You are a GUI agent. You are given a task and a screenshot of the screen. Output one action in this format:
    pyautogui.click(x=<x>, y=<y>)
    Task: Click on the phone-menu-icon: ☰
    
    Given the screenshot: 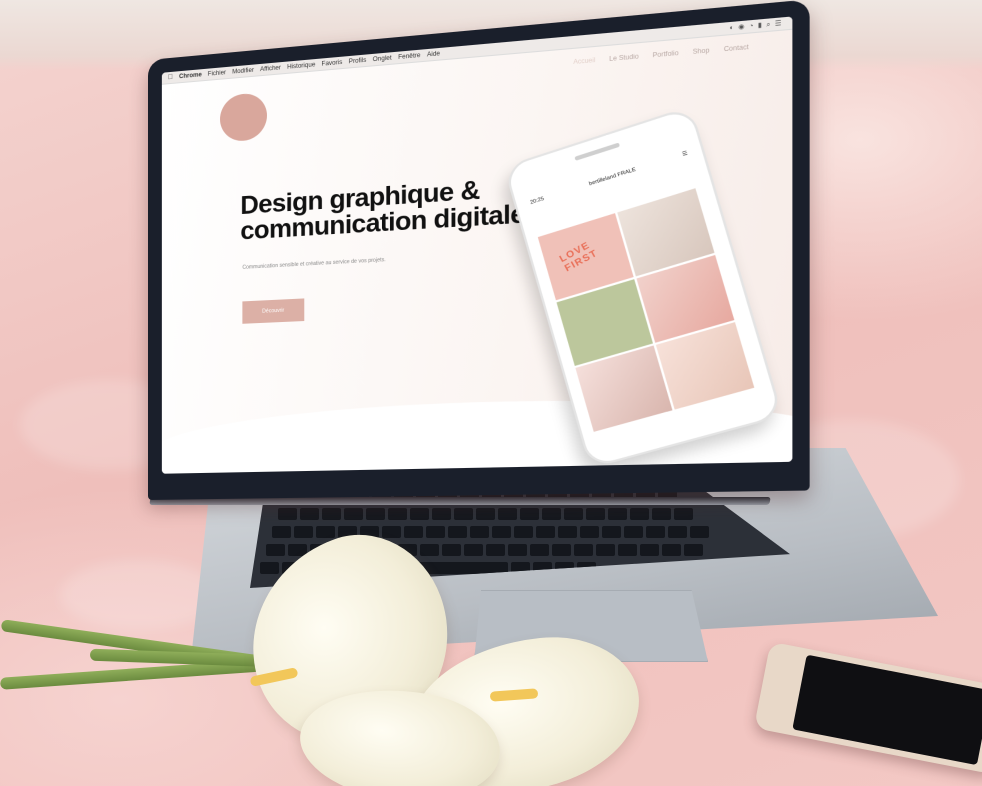 What is the action you would take?
    pyautogui.click(x=685, y=154)
    